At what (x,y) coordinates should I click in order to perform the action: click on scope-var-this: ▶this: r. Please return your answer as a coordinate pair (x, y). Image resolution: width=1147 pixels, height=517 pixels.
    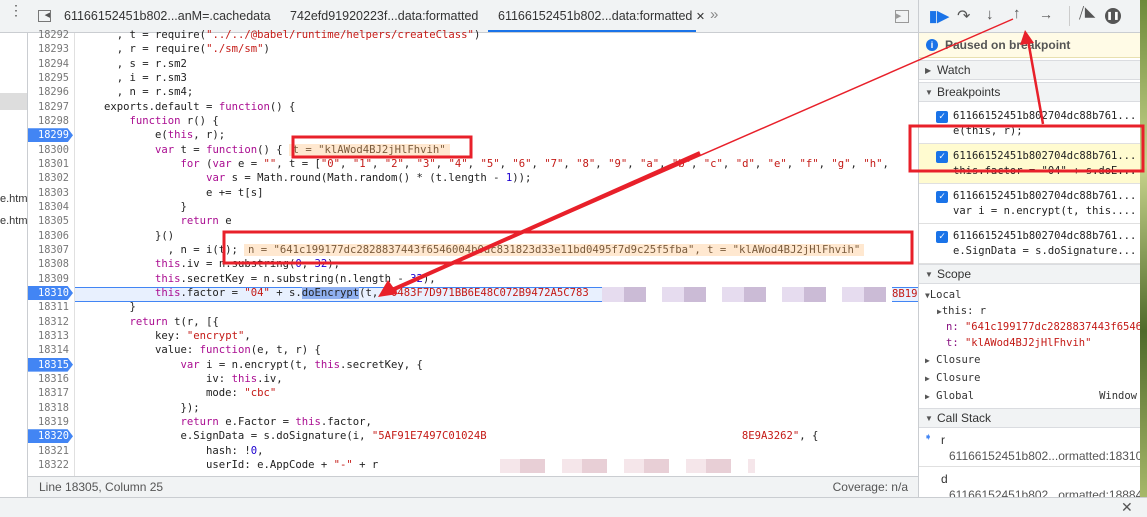
    Looking at the image, I should click on (961, 311).